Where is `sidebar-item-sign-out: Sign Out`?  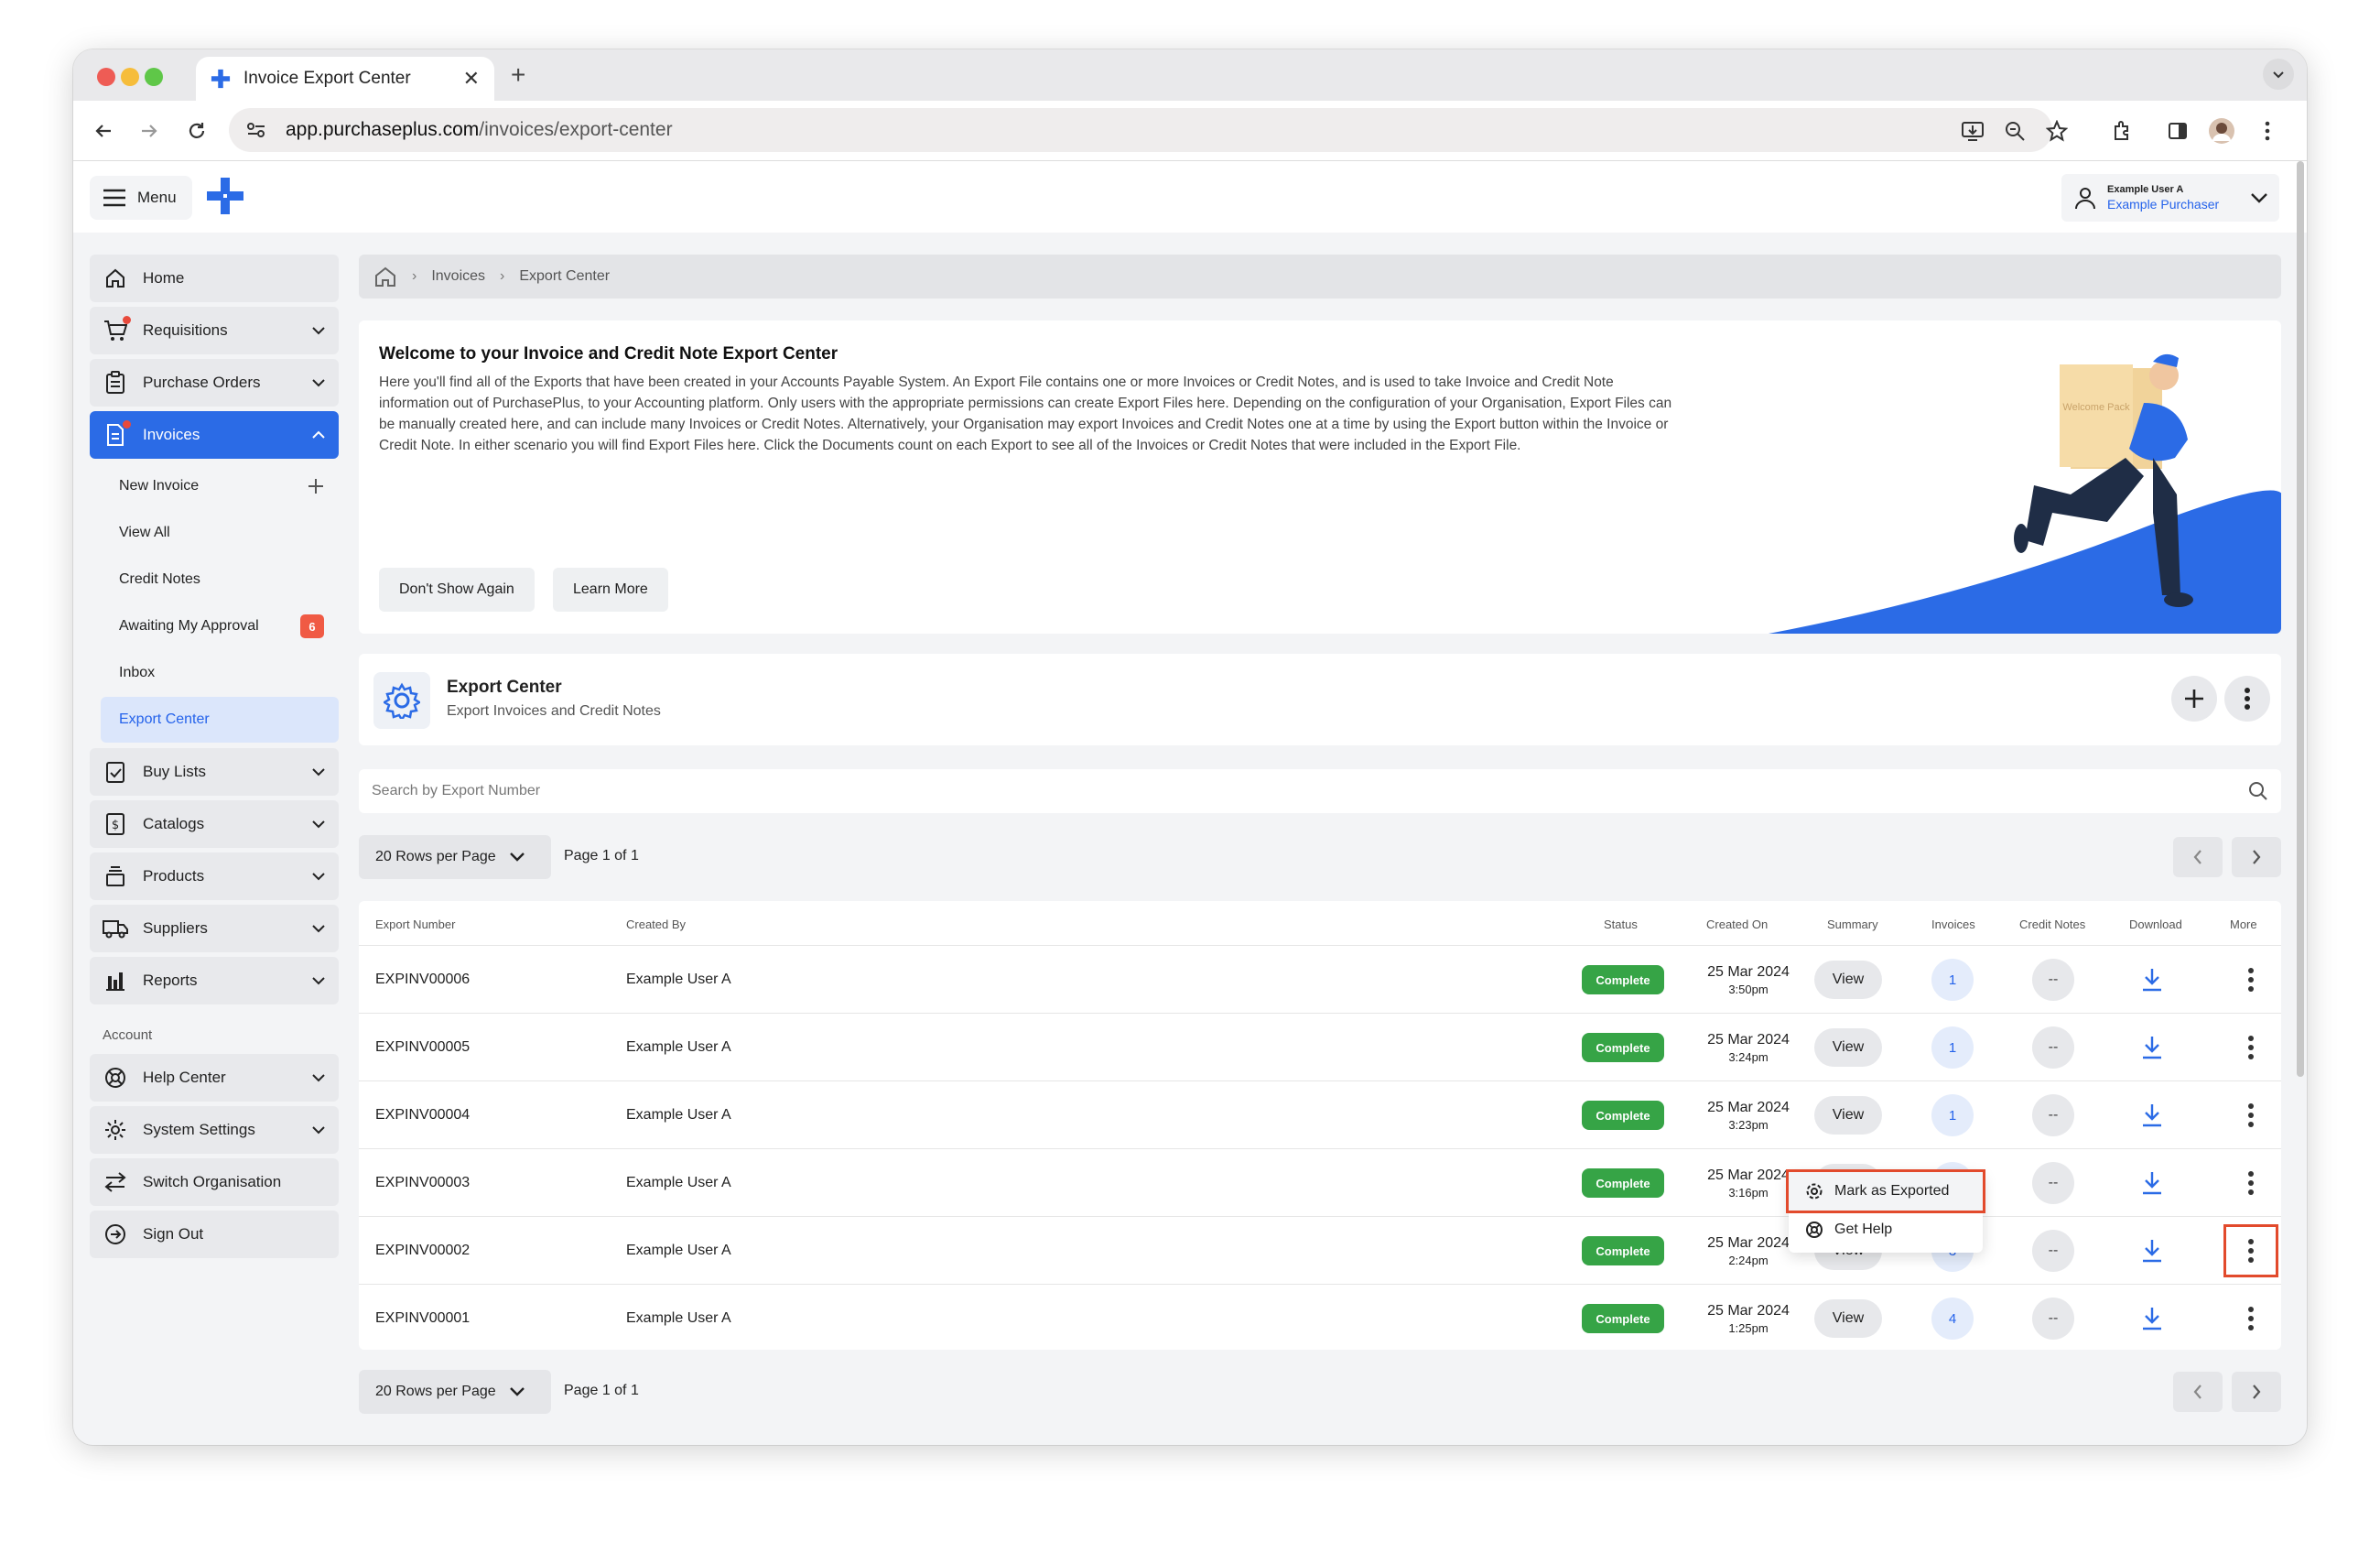
sidebar-item-sign-out: Sign Out is located at coordinates (214, 1234).